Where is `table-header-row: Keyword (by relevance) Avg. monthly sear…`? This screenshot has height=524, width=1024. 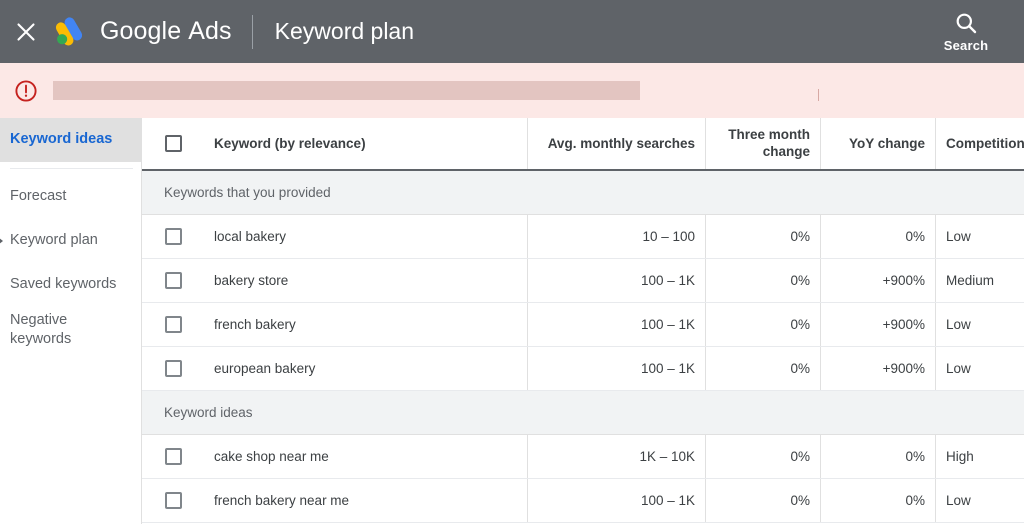
table-header-row: Keyword (by relevance) Avg. monthly sear… is located at coordinates (583, 144).